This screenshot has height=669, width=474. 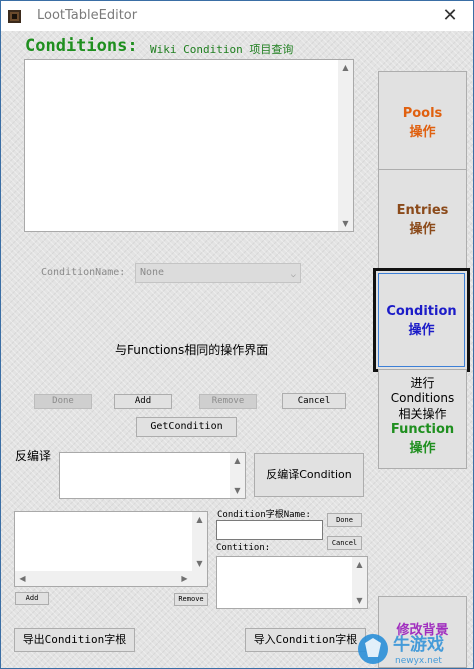 What do you see at coordinates (81, 46) in the screenshot?
I see `page-title: Conditions:` at bounding box center [81, 46].